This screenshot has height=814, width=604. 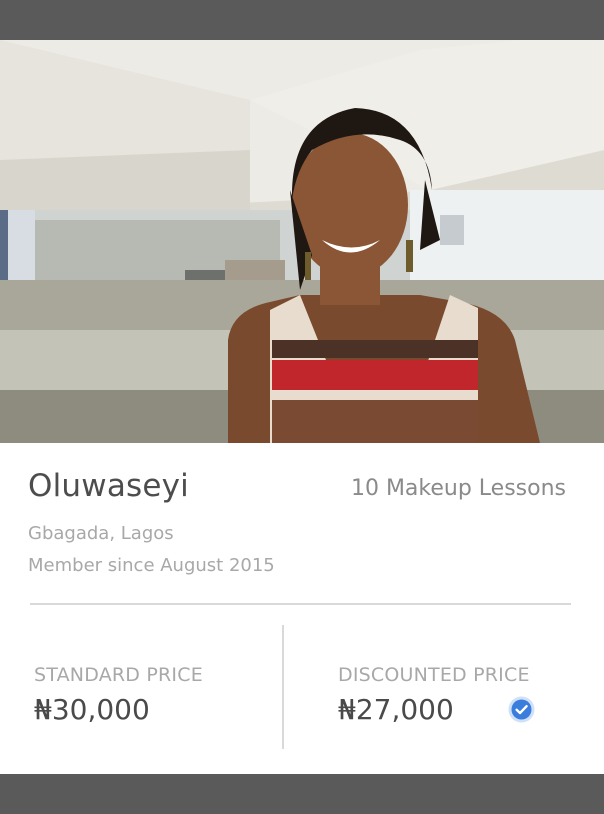 I want to click on member-since: Member since August 2015, so click(x=151, y=565).